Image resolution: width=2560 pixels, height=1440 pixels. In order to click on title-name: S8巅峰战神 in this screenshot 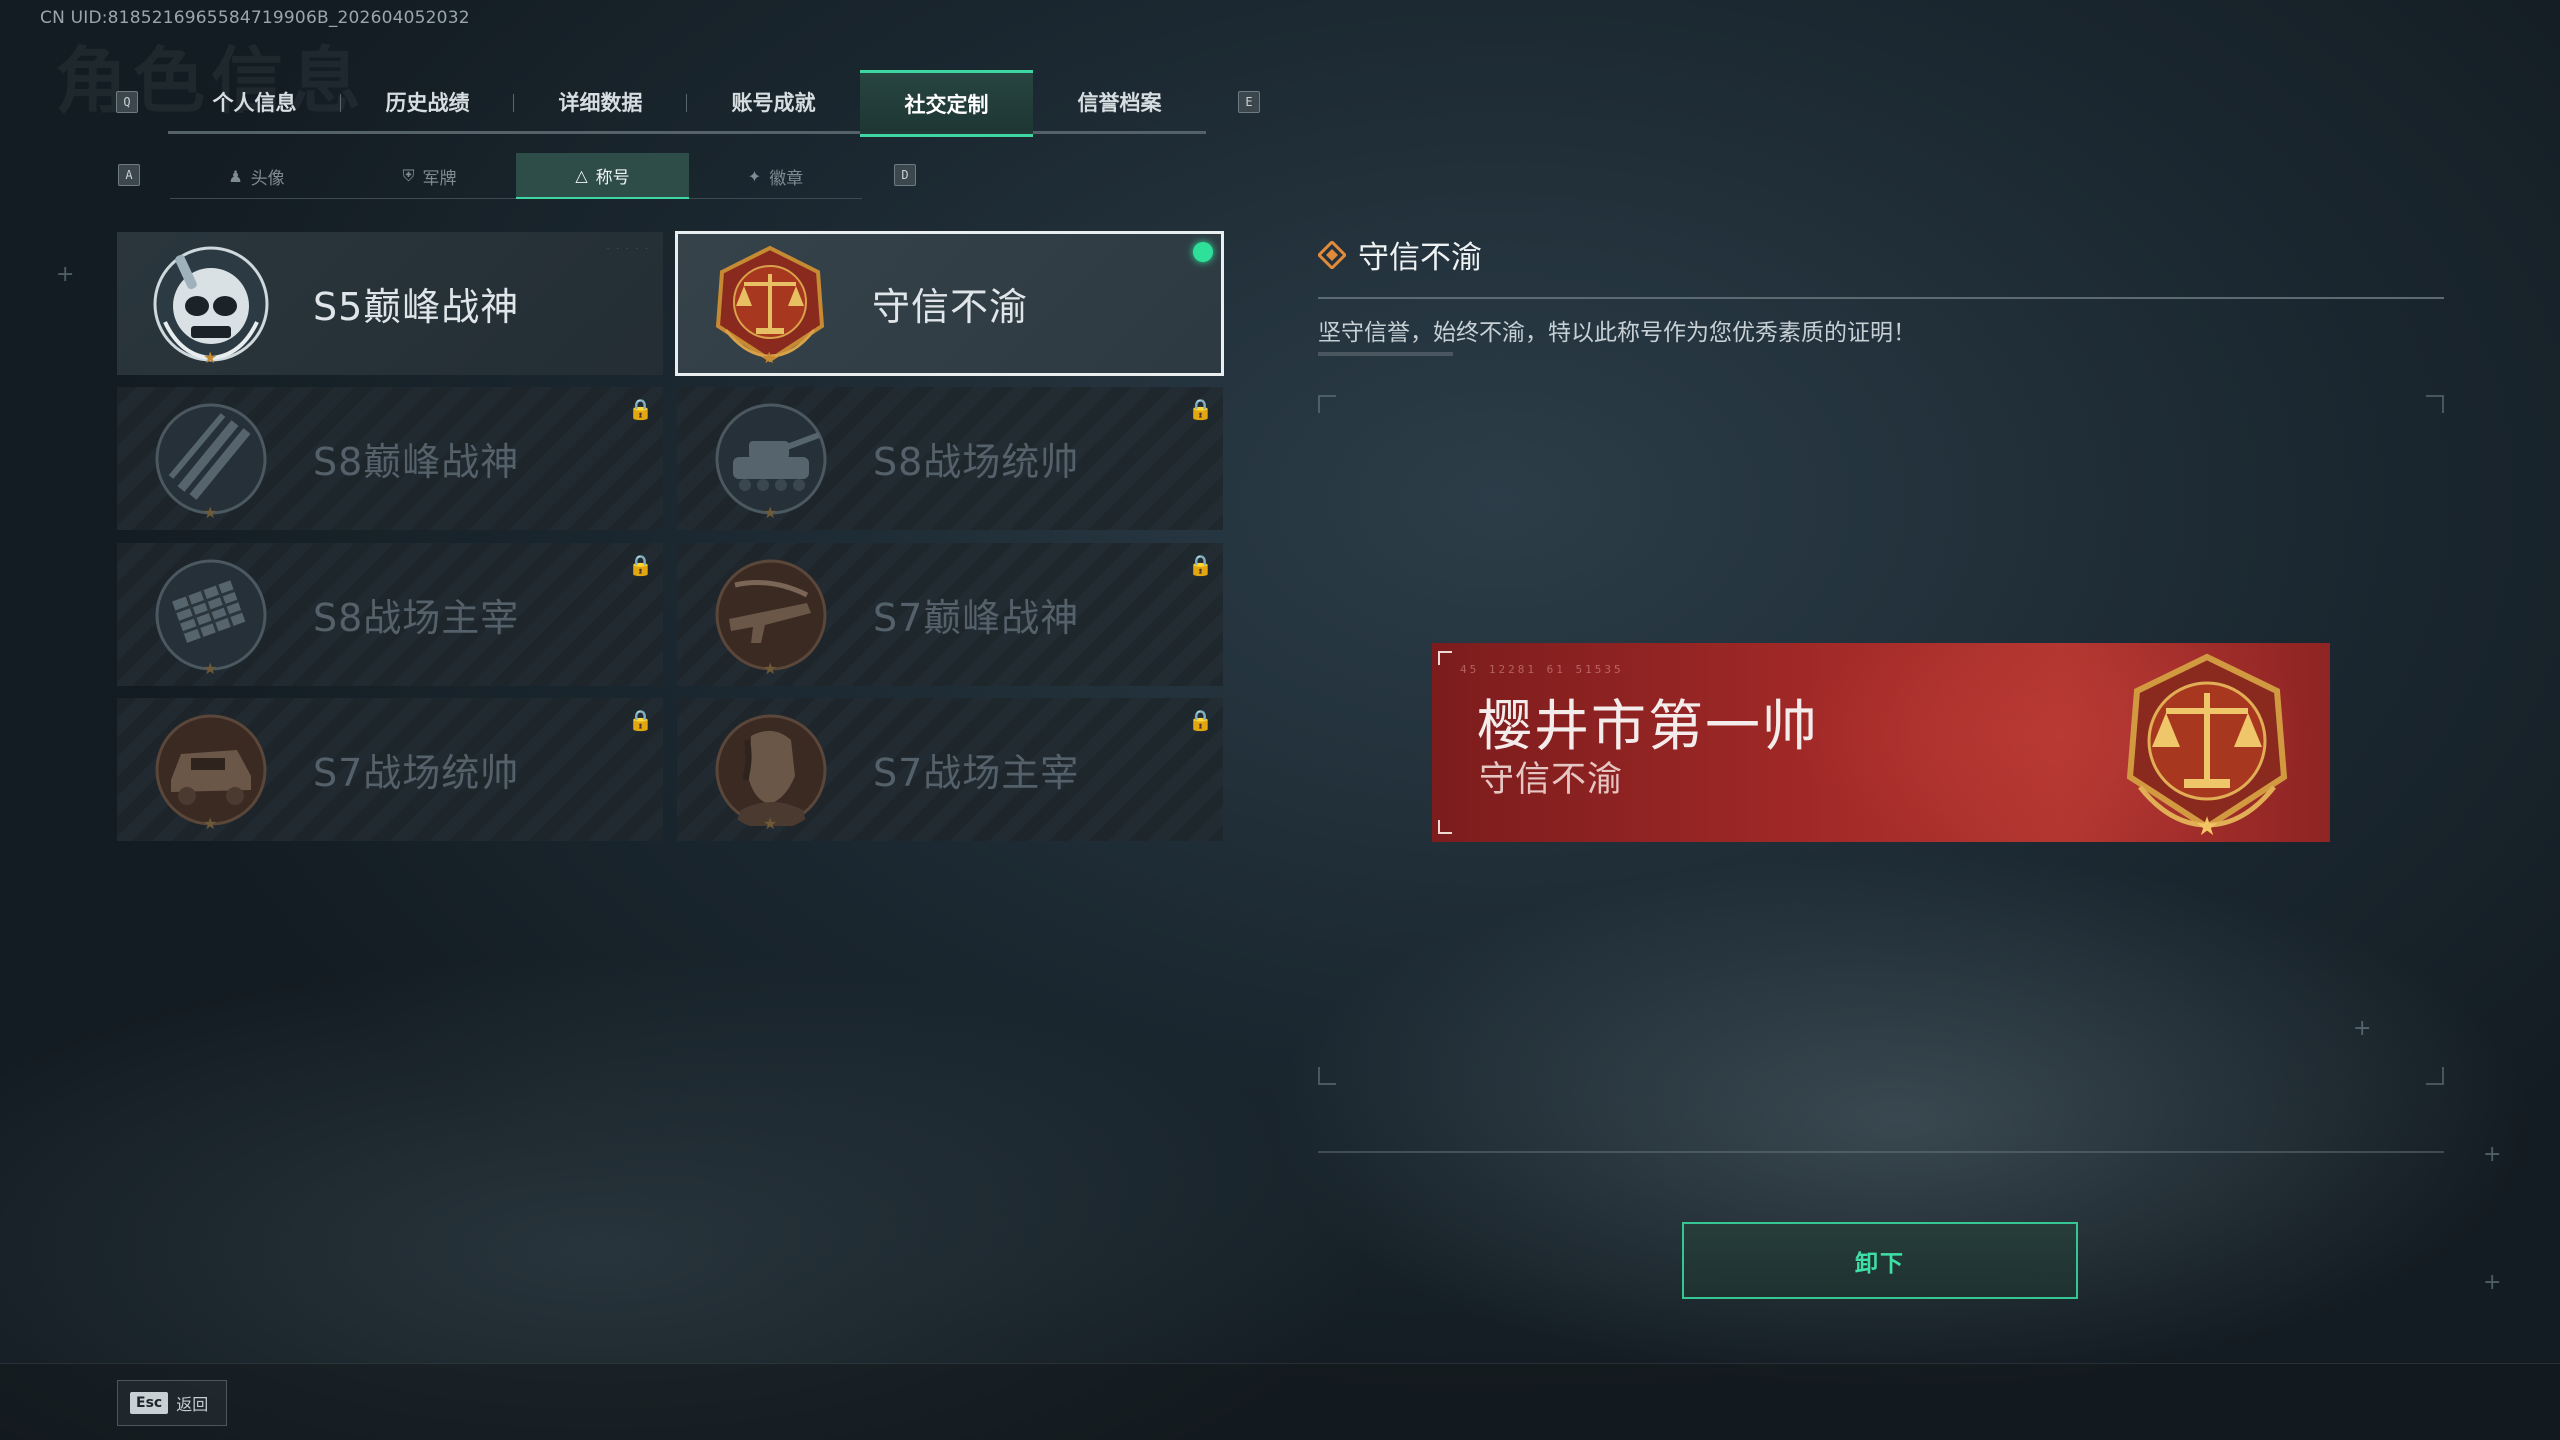, I will do `click(416, 462)`.